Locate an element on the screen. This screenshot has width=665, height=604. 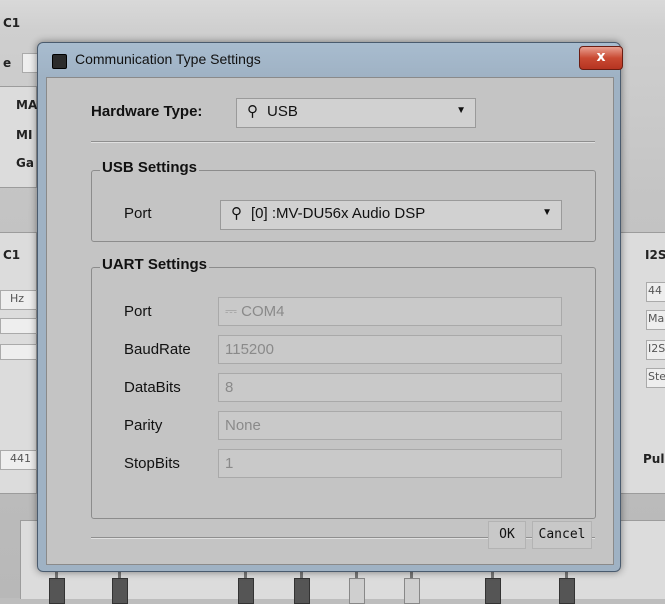
ok-button: OK is located at coordinates (507, 535).